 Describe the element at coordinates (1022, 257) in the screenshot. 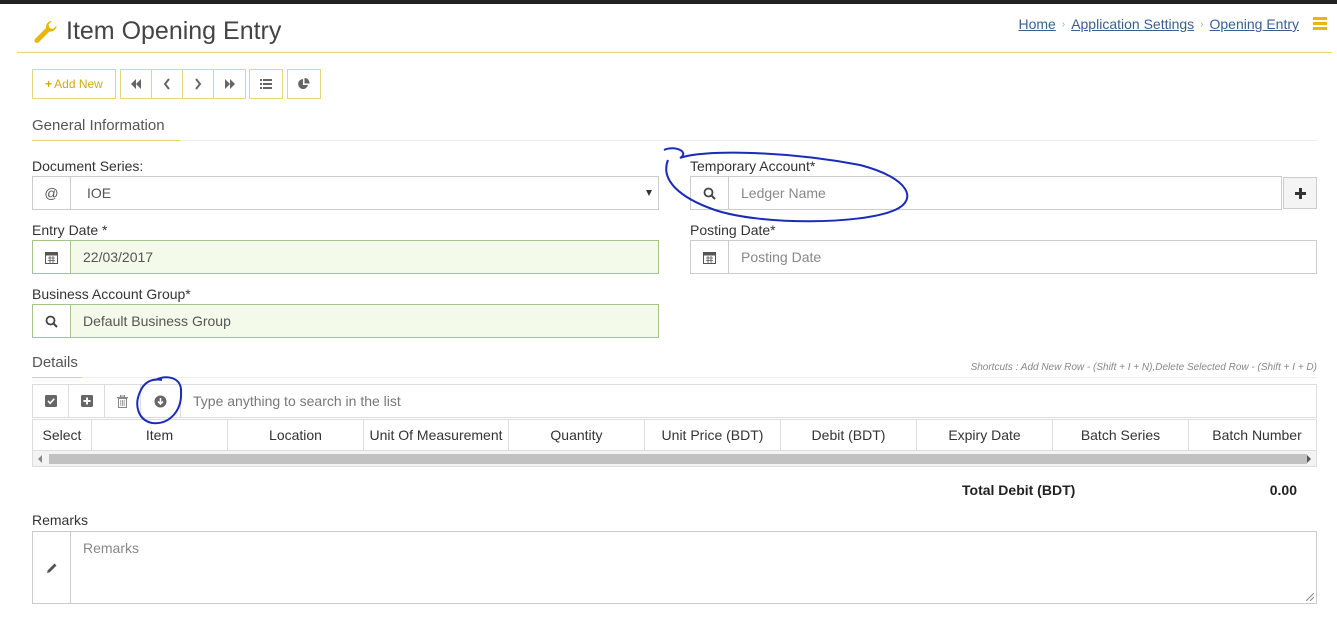

I see `posting-date-input: Posting Date` at that location.